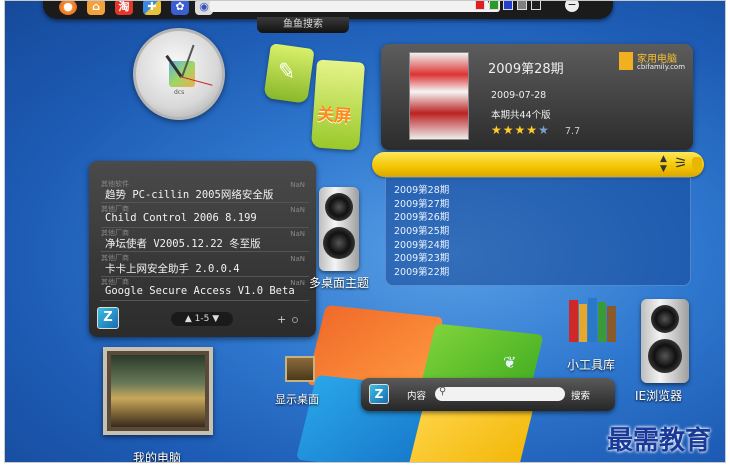 The width and height of the screenshot is (730, 469). Describe the element at coordinates (626, 61) in the screenshot. I see `brand-logo-icon` at that location.